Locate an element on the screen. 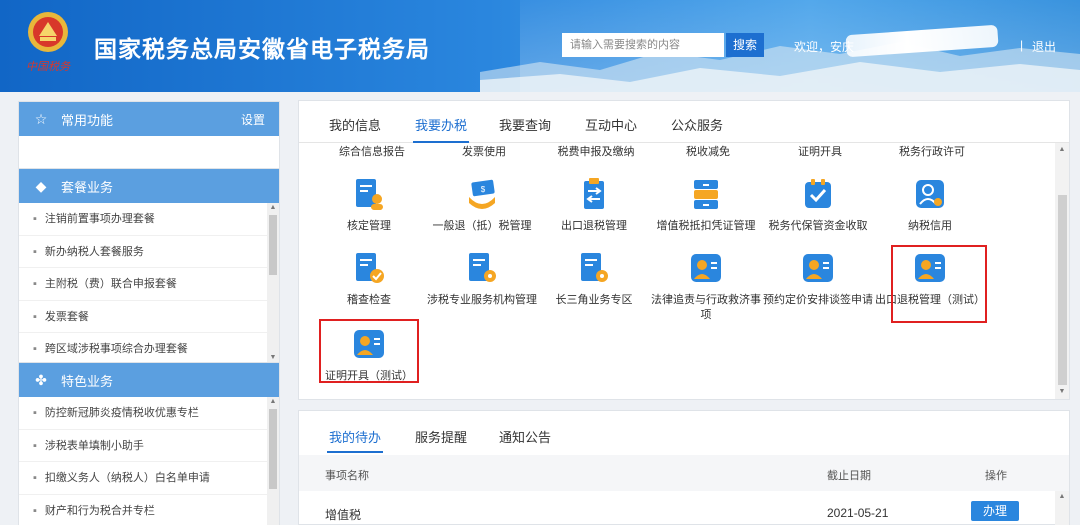 The image size is (1080, 525). special-item: ▪ 涉税表单填制小助手 is located at coordinates (149, 446).